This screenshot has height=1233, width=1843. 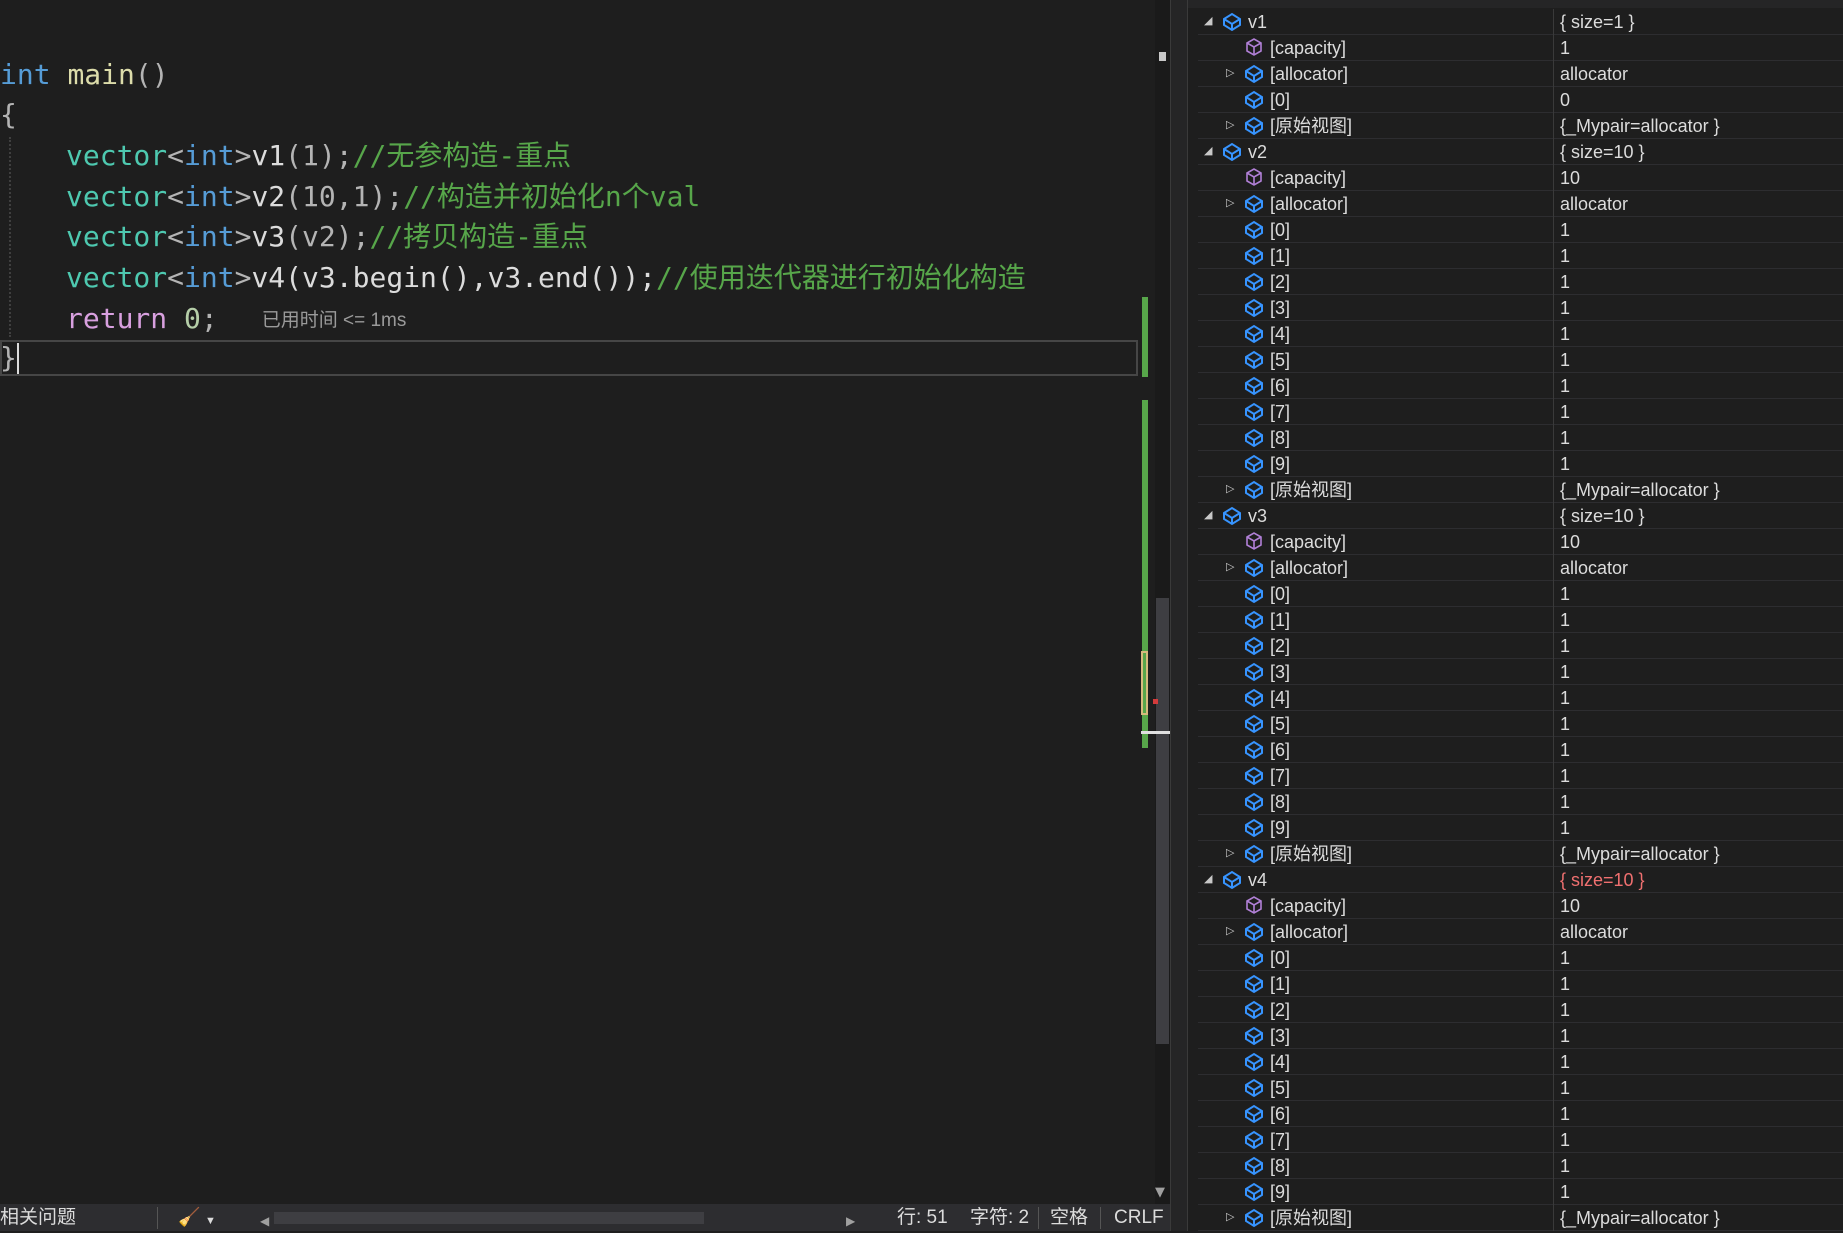 I want to click on code-line-close-brace: }, so click(x=8, y=357).